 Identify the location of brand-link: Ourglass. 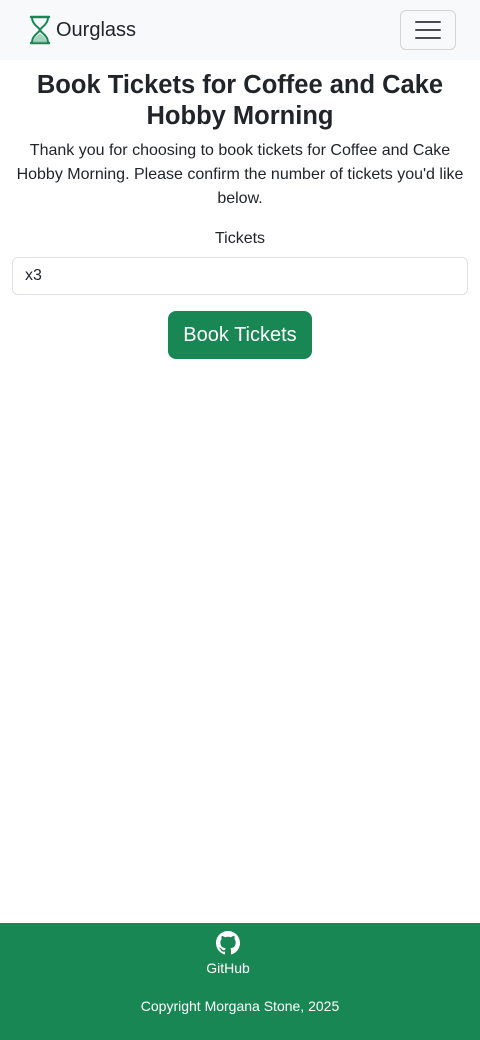
(82, 30).